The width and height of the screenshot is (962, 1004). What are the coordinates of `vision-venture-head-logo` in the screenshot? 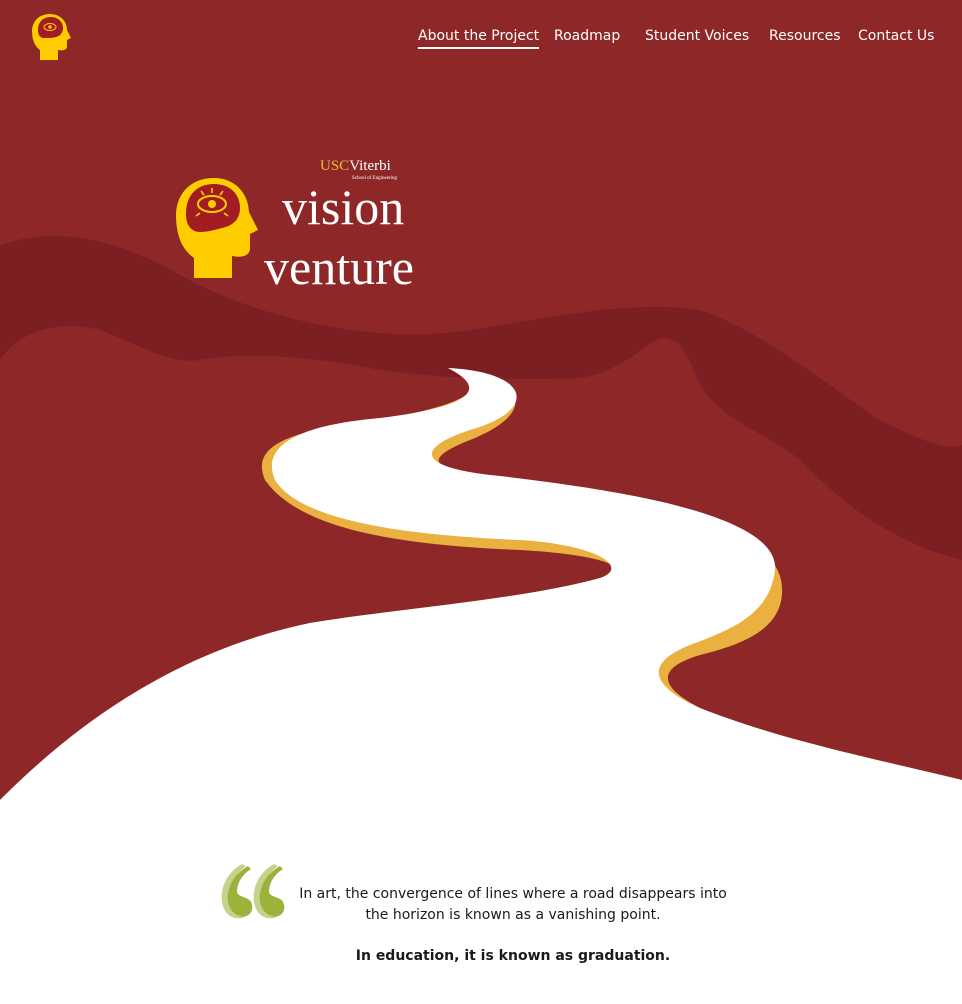 It's located at (217, 228).